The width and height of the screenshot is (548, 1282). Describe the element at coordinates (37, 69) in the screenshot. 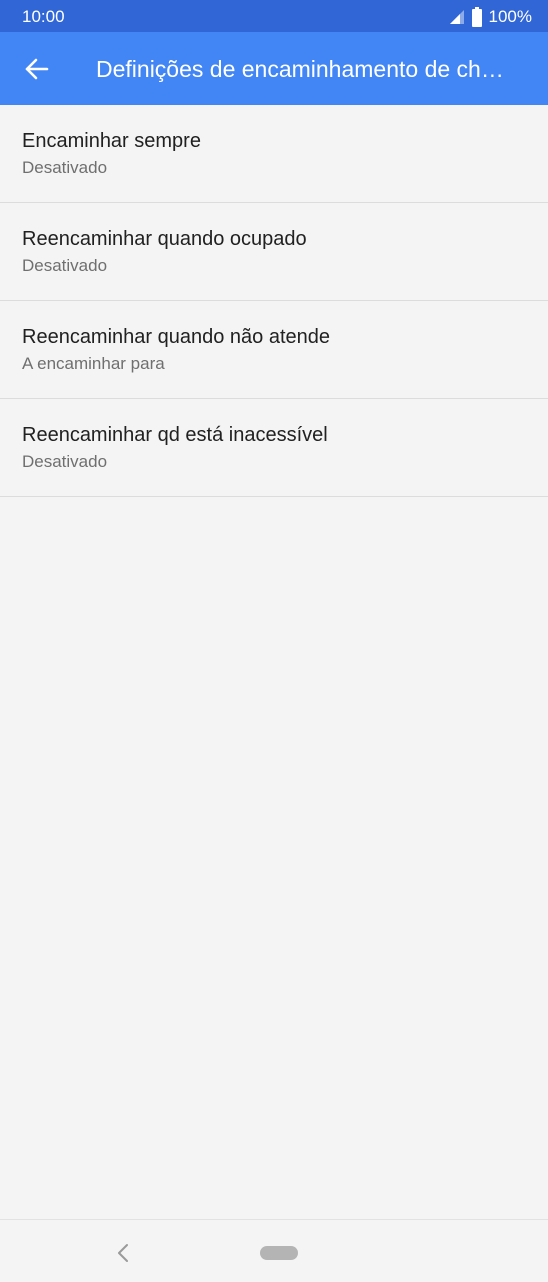

I see `back-arrow-icon` at that location.